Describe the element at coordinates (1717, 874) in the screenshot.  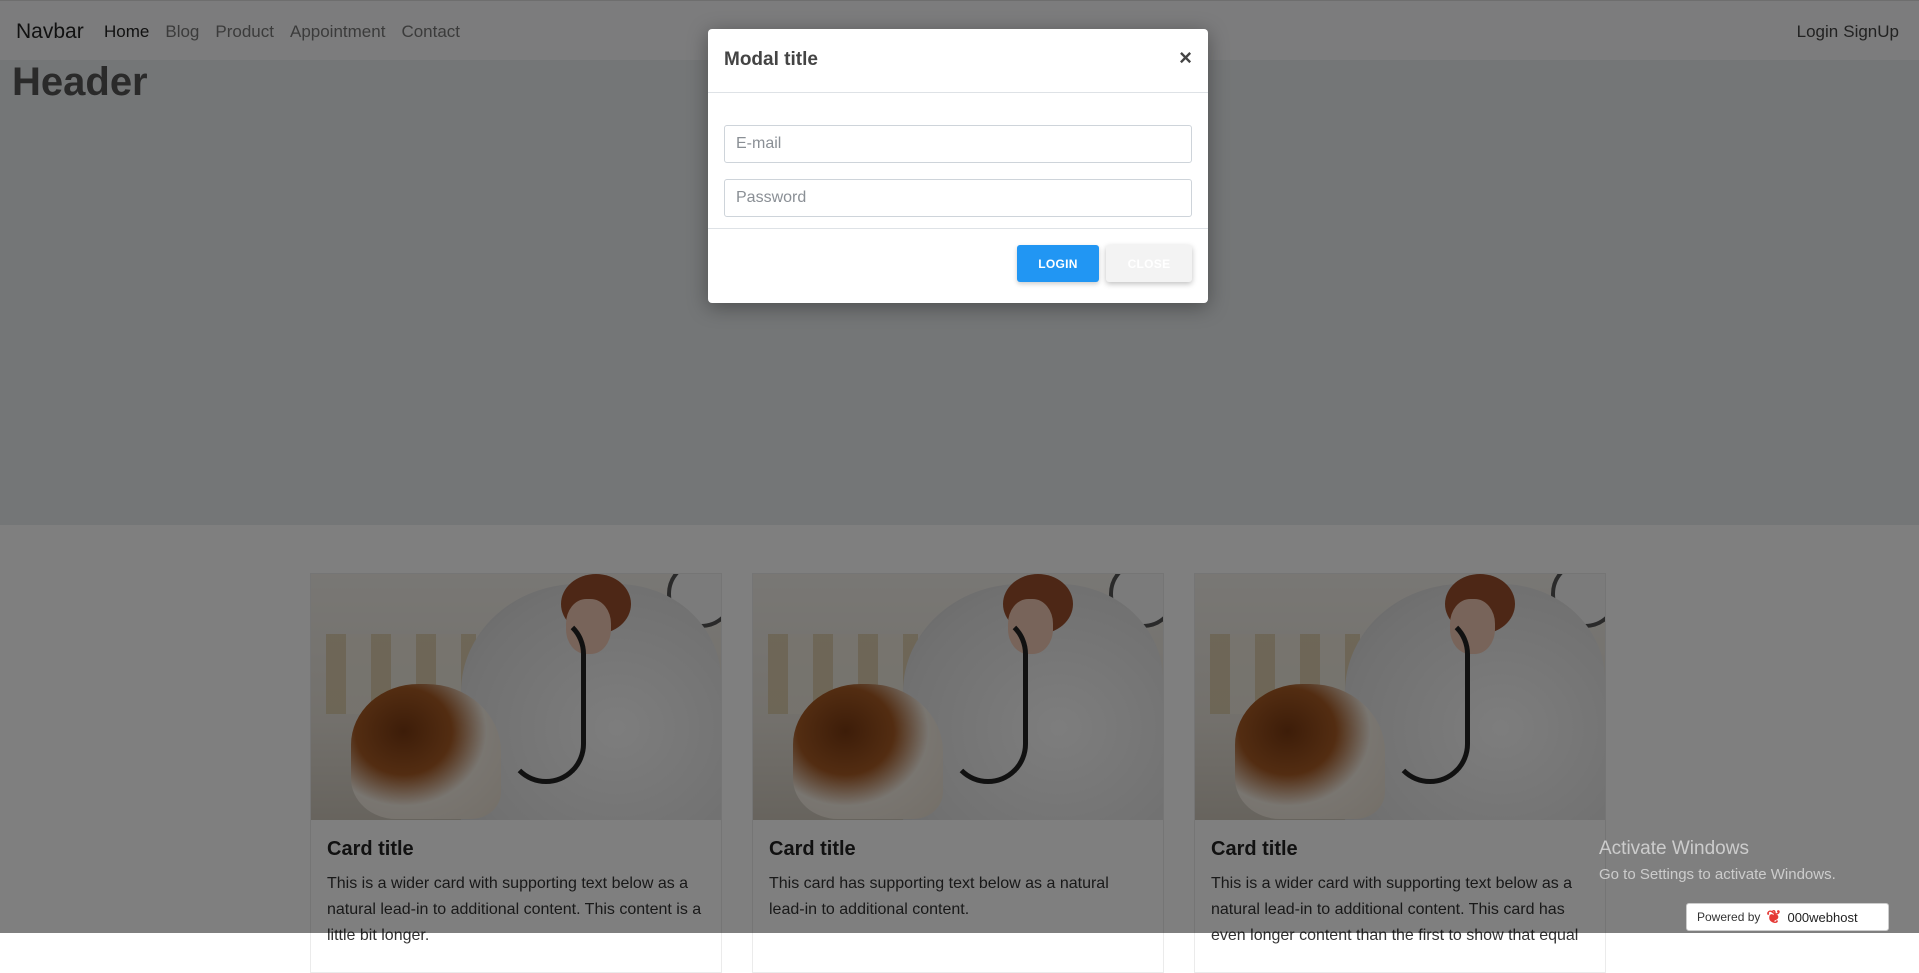
I see `watermark-subtitle: Go to Settings to activate Windows.` at that location.